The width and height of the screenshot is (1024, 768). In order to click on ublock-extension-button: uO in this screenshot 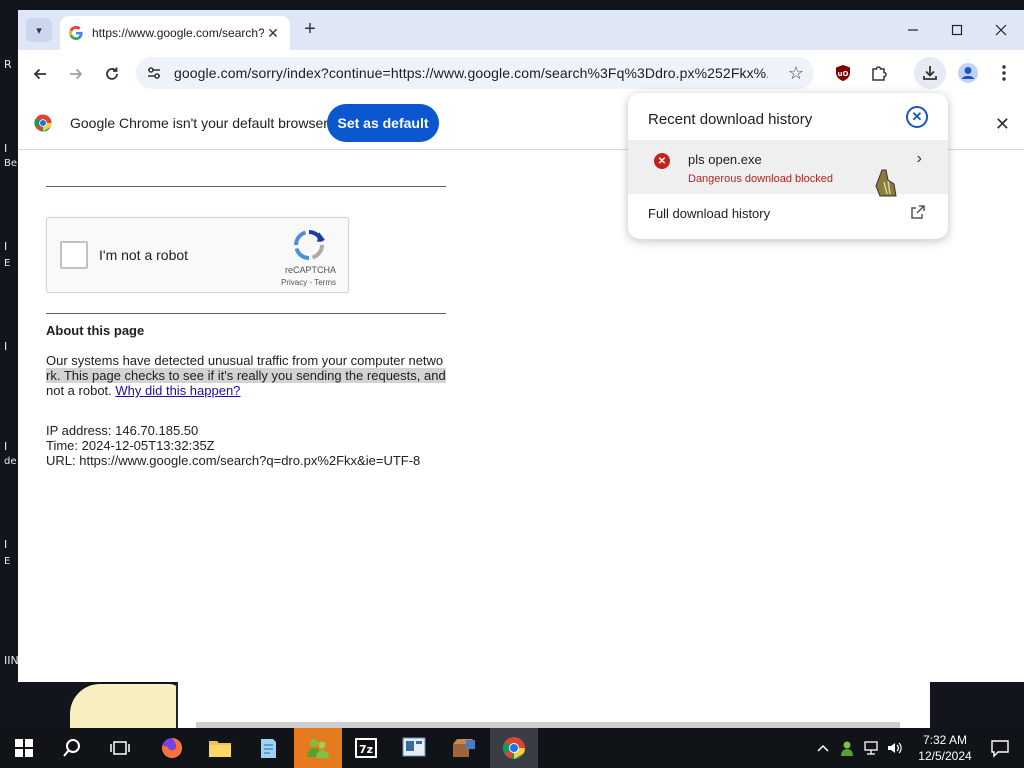, I will do `click(843, 73)`.